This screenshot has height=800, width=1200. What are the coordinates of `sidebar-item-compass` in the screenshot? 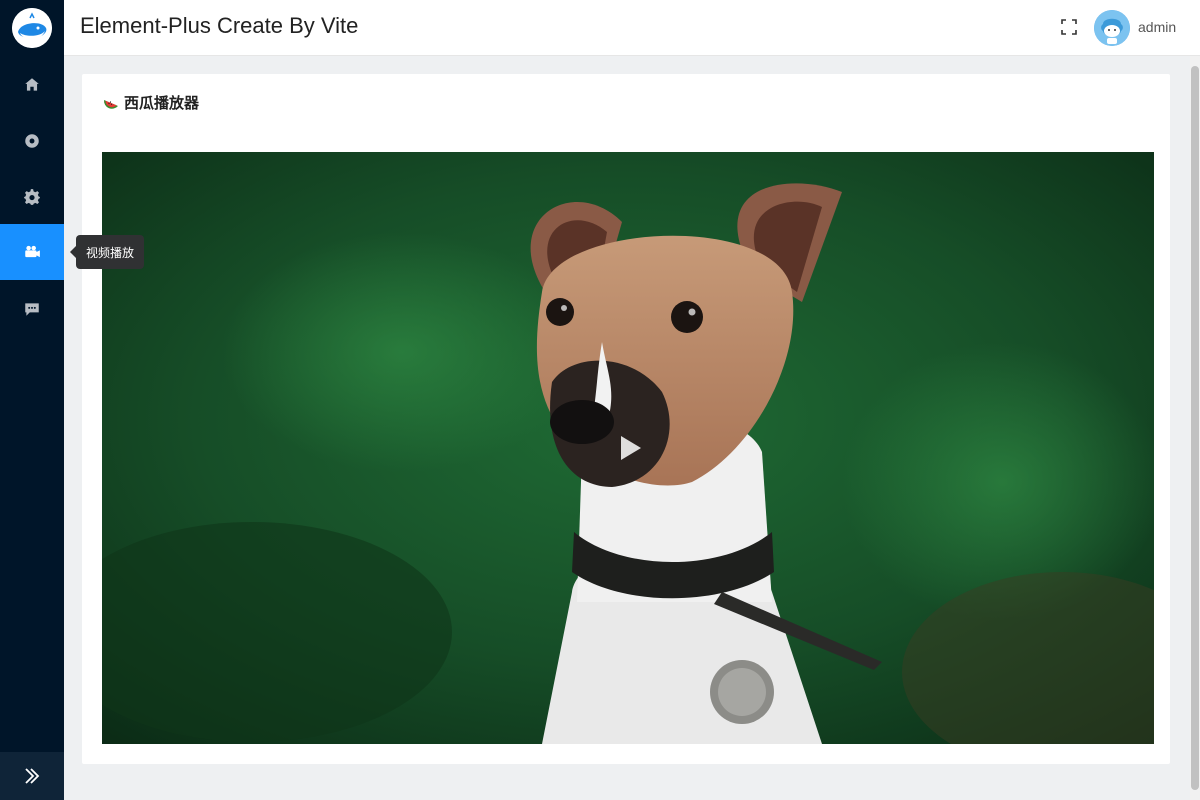 It's located at (32, 141).